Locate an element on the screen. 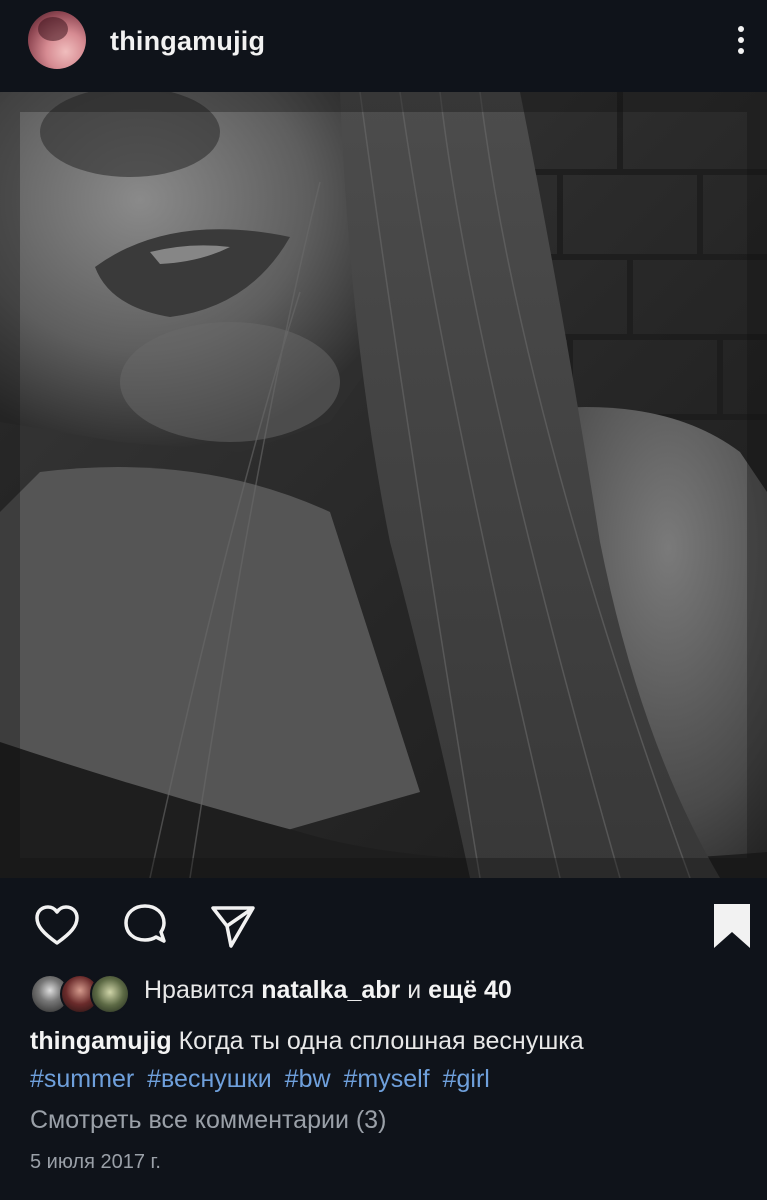 This screenshot has height=1200, width=767. likes-text: Нравится natalka_abr и ещё 40 is located at coordinates (328, 990).